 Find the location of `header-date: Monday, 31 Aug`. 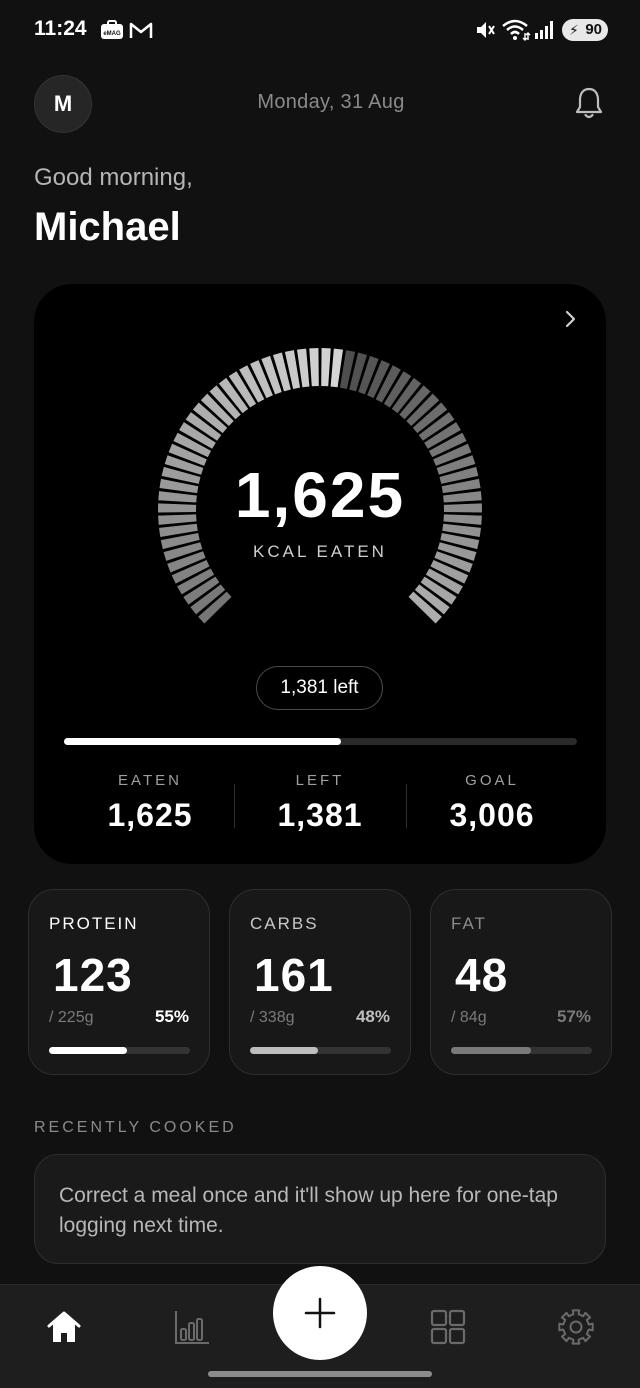

header-date: Monday, 31 Aug is located at coordinates (331, 102).